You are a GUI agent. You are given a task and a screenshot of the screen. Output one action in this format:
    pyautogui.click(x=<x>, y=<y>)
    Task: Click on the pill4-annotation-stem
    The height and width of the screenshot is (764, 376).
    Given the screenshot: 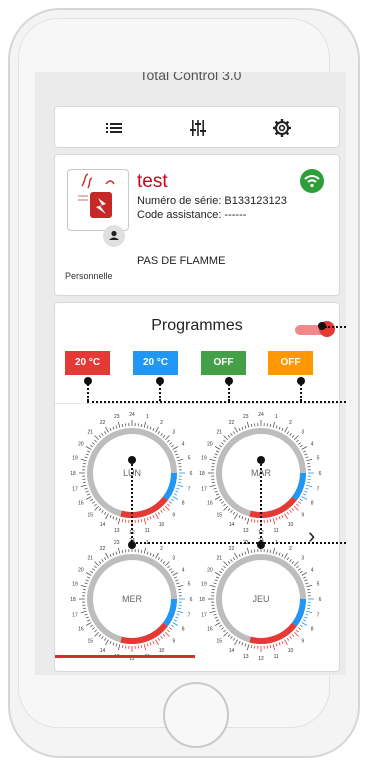 What is the action you would take?
    pyautogui.click(x=301, y=391)
    